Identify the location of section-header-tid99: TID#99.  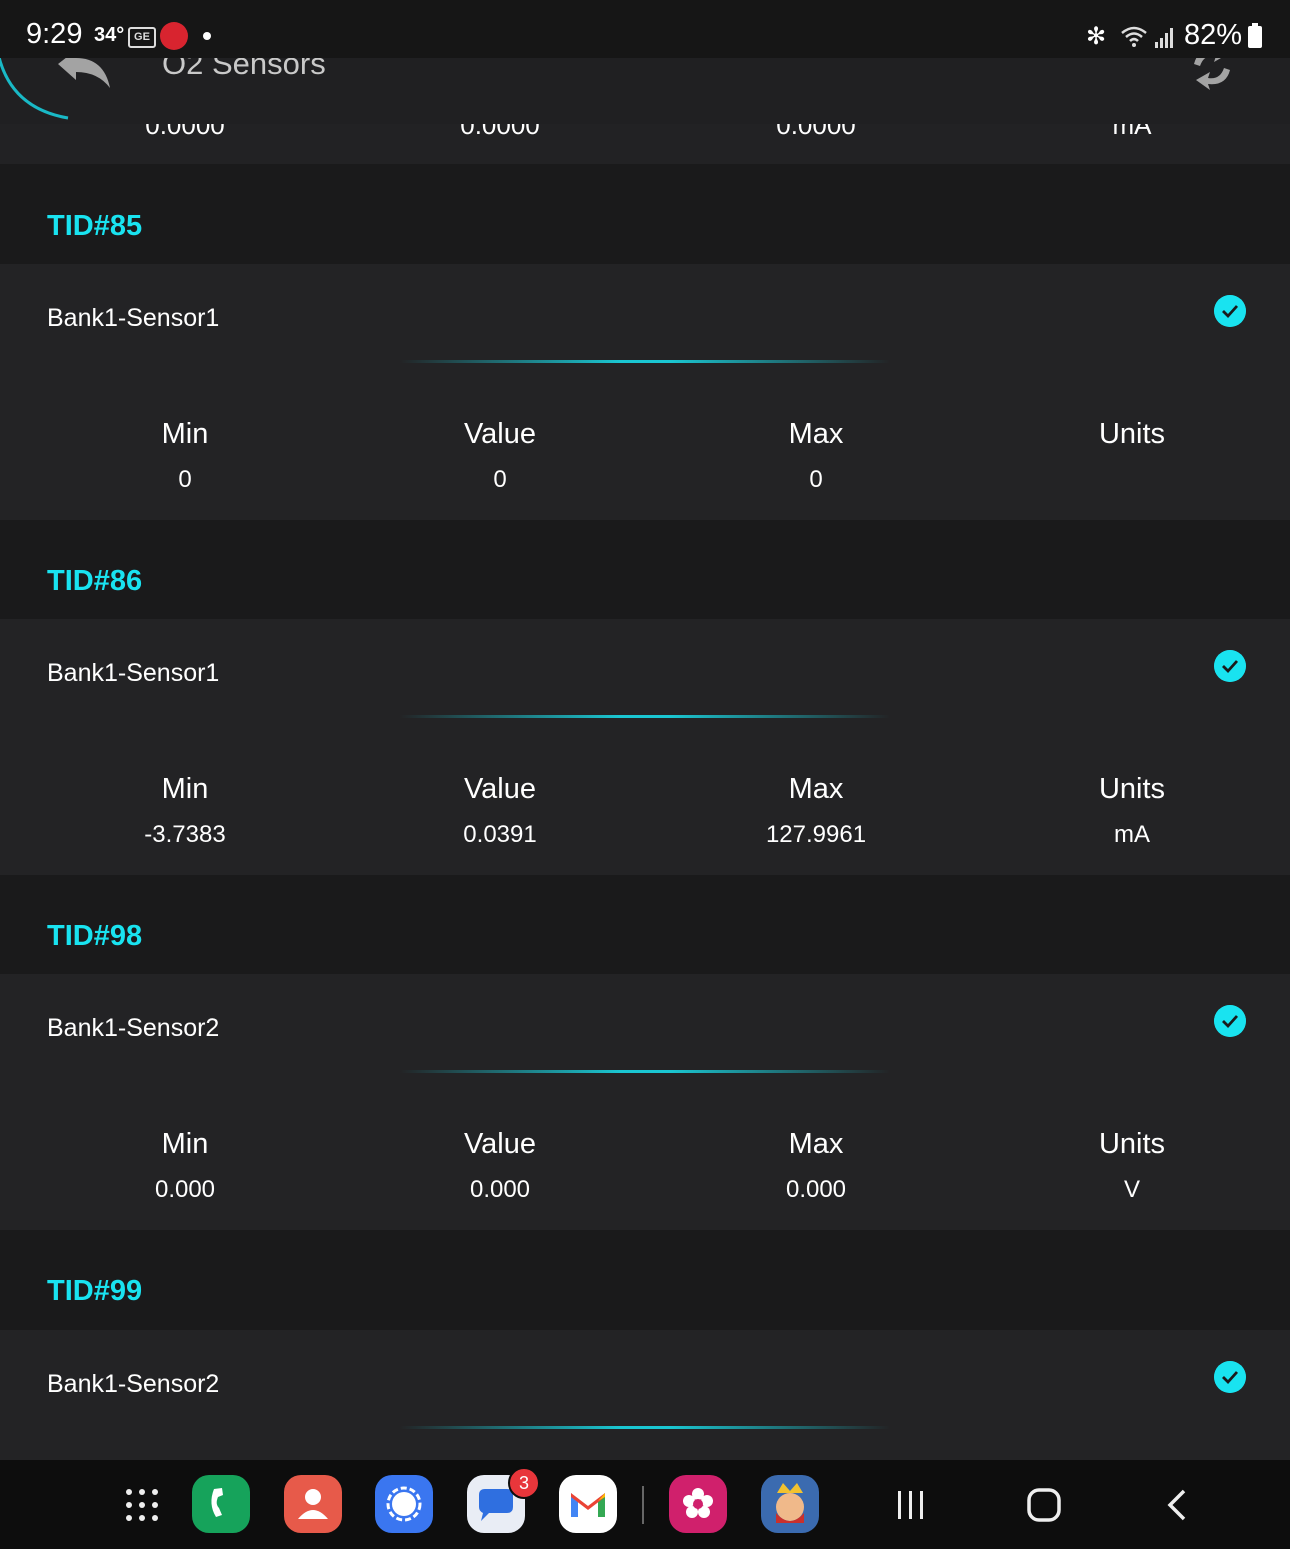
(645, 1280).